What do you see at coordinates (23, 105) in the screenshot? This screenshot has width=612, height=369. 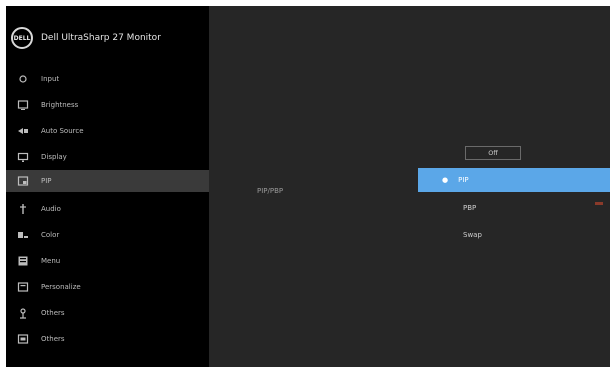 I see `brightness-contrast-icon` at bounding box center [23, 105].